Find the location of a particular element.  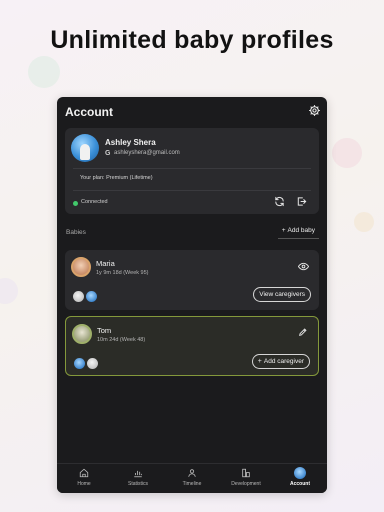

add-caregiver-button: + Add caregiver is located at coordinates (280, 361).